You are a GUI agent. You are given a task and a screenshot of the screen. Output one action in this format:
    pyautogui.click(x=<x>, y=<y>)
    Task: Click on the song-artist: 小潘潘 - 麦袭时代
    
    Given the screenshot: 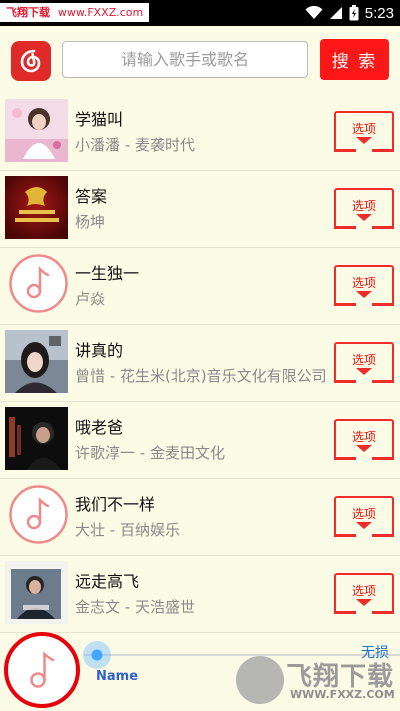 What is the action you would take?
    pyautogui.click(x=135, y=145)
    